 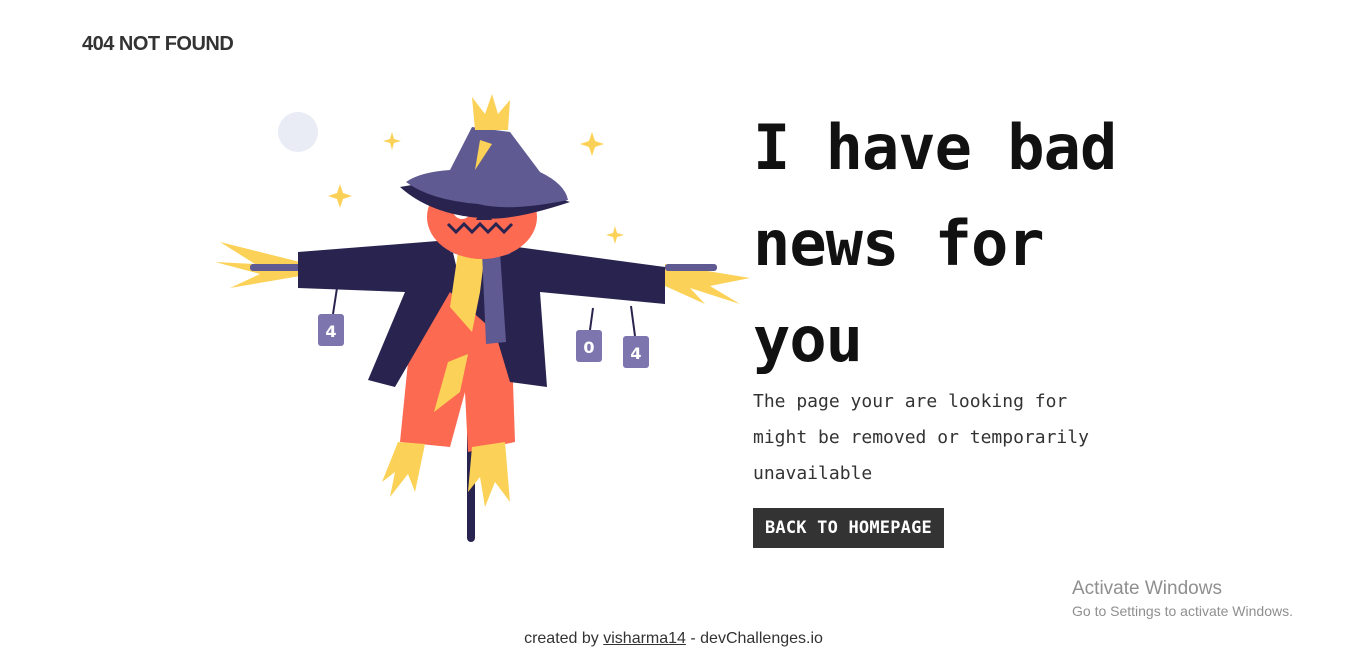 What do you see at coordinates (564, 638) in the screenshot?
I see `footer-prefix: created by` at bounding box center [564, 638].